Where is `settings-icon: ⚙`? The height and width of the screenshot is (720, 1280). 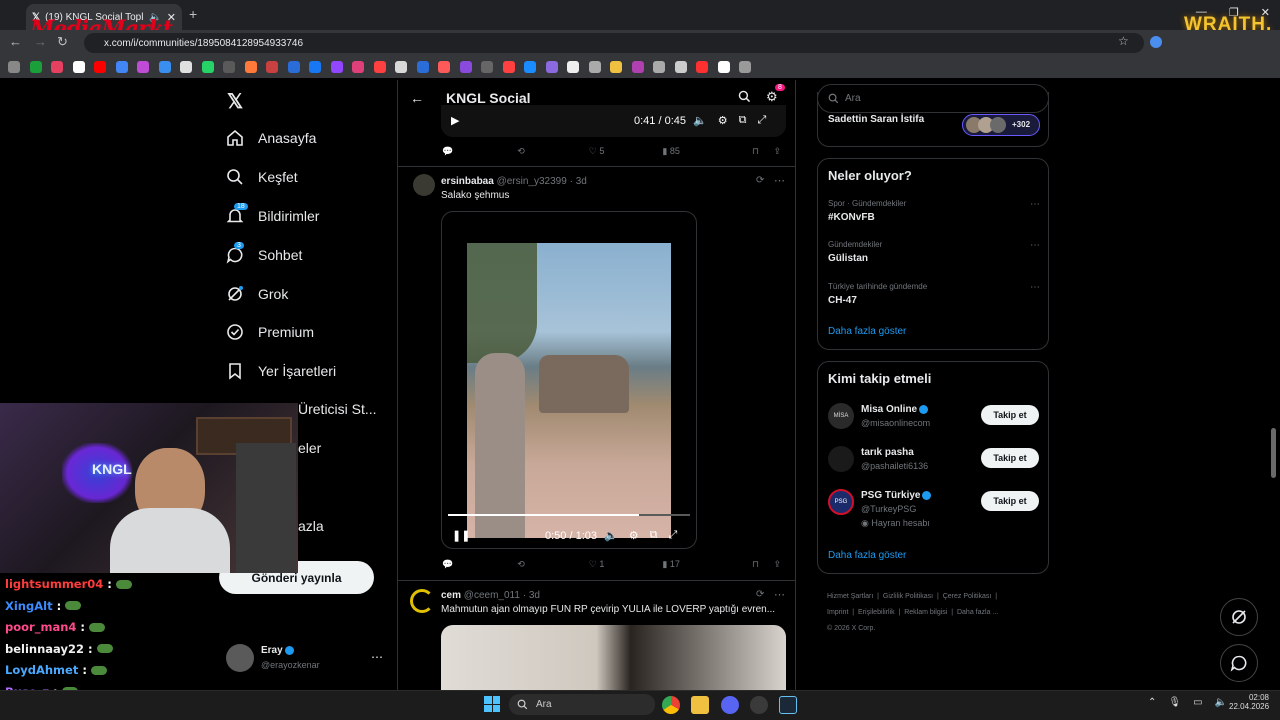 settings-icon: ⚙ is located at coordinates (634, 535).